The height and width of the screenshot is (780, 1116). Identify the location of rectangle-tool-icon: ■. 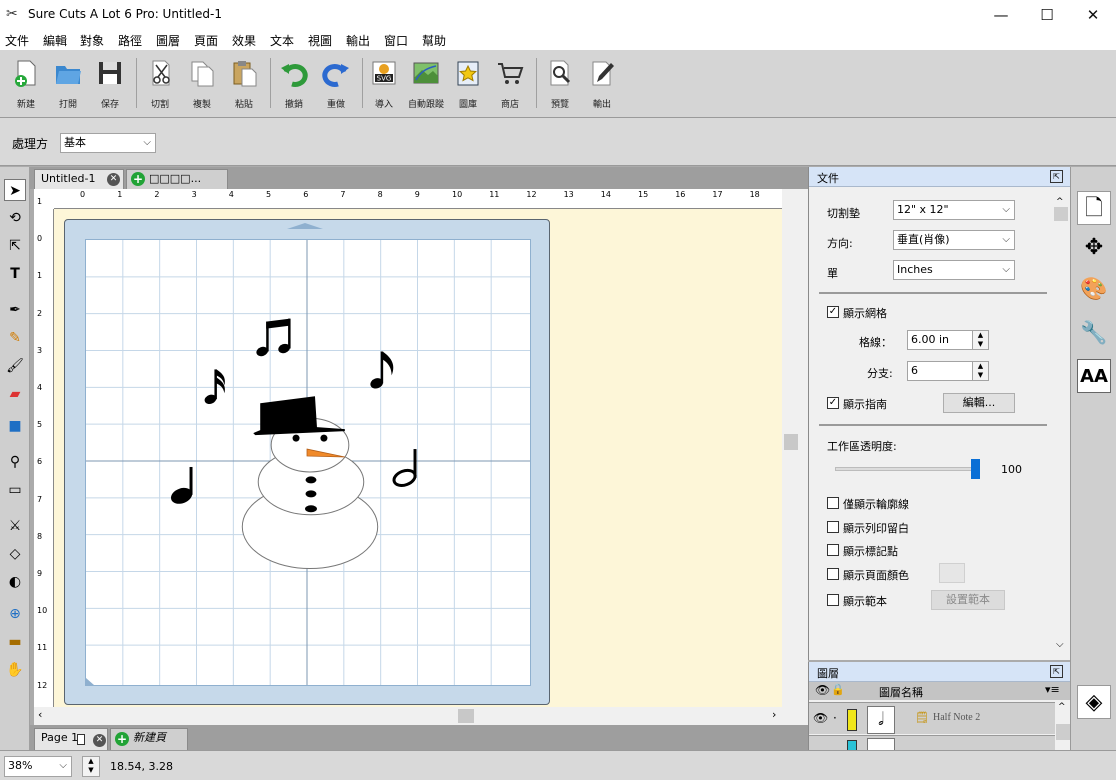
(15, 426).